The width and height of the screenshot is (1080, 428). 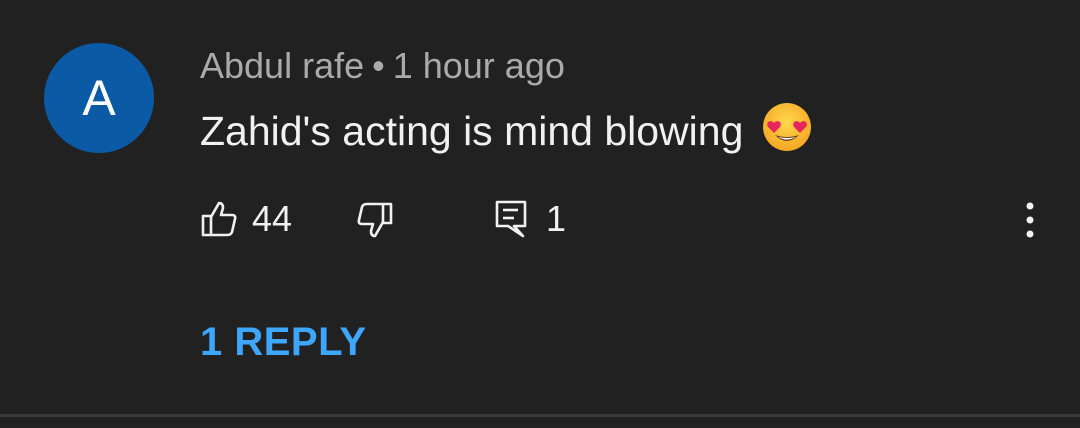 What do you see at coordinates (219, 219) in the screenshot?
I see `thumbs-up-icon` at bounding box center [219, 219].